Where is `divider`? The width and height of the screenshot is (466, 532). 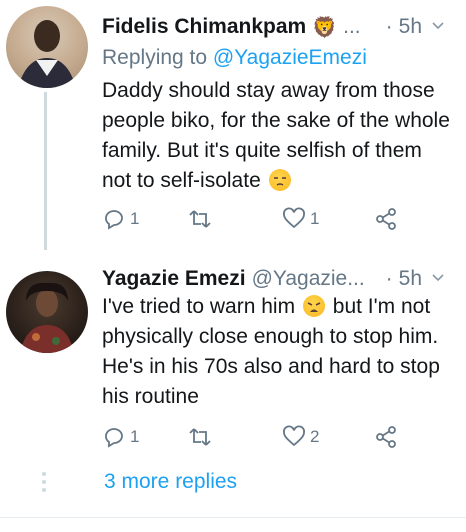
divider is located at coordinates (233, 517).